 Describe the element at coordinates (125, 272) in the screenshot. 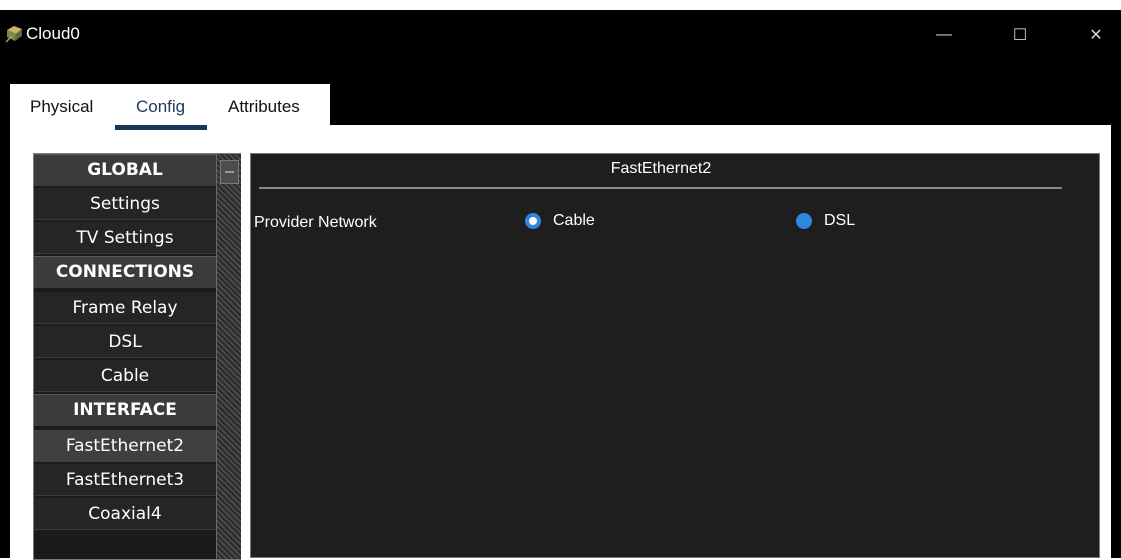

I see `sidebar-header-connections: CONNECTIONS` at that location.